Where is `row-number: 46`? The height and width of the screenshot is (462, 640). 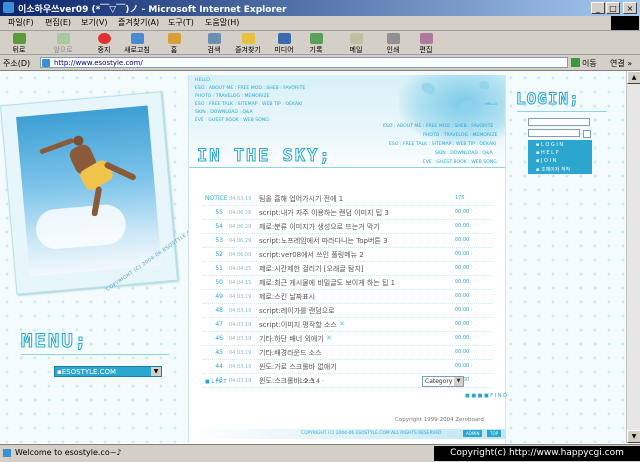
row-number: 46 is located at coordinates (219, 338).